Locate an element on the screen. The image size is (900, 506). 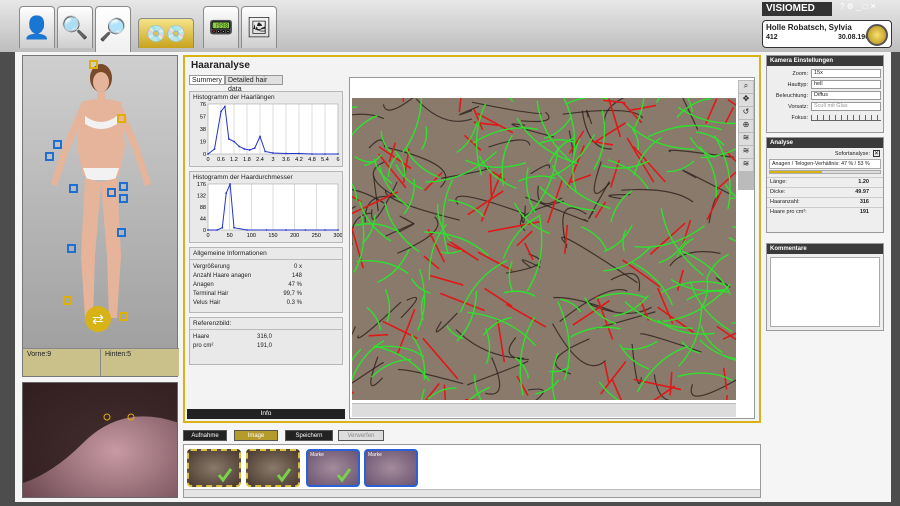
marker-hip-right is located at coordinates (123, 186).